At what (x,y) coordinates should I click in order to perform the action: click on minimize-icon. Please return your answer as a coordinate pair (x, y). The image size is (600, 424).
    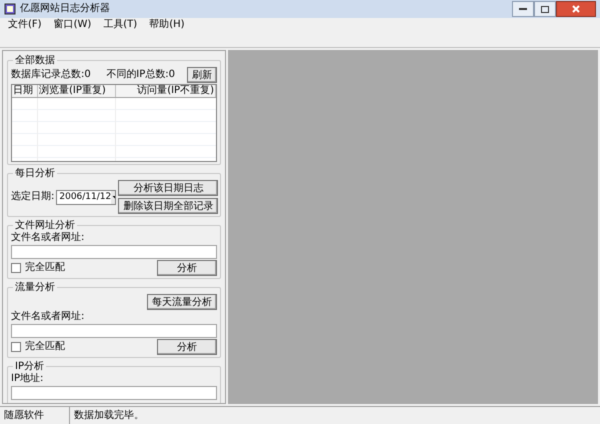
    Looking at the image, I should click on (523, 9).